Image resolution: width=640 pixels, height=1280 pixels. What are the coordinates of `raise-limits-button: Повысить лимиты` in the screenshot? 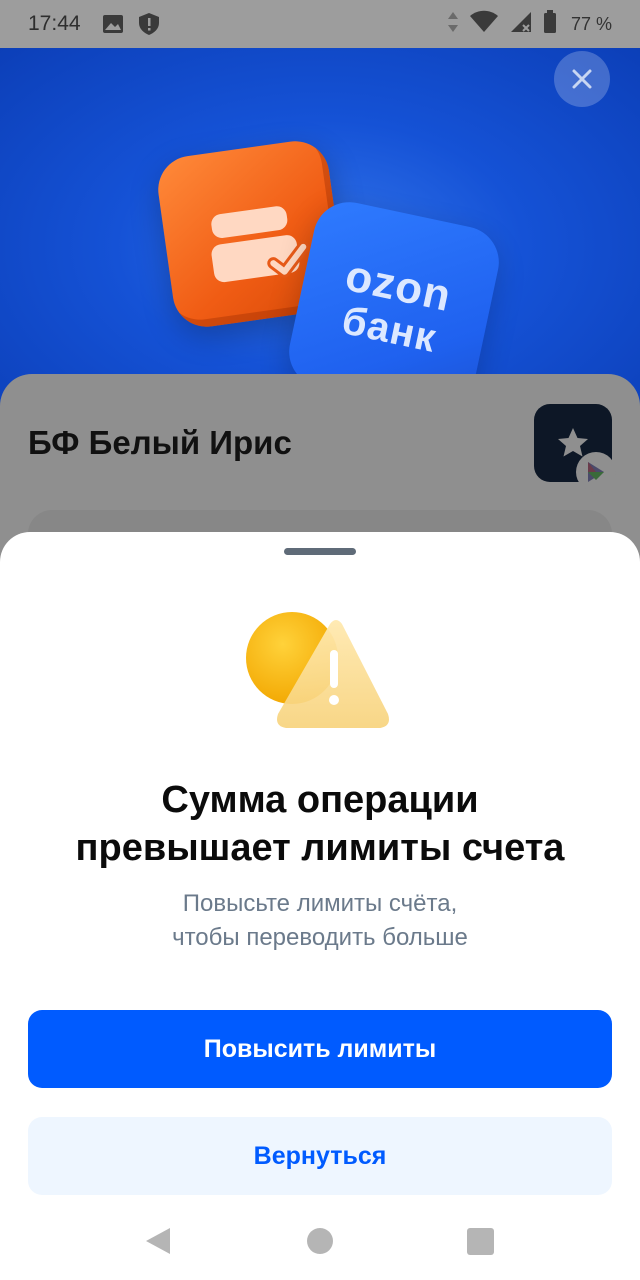 It's located at (320, 1049).